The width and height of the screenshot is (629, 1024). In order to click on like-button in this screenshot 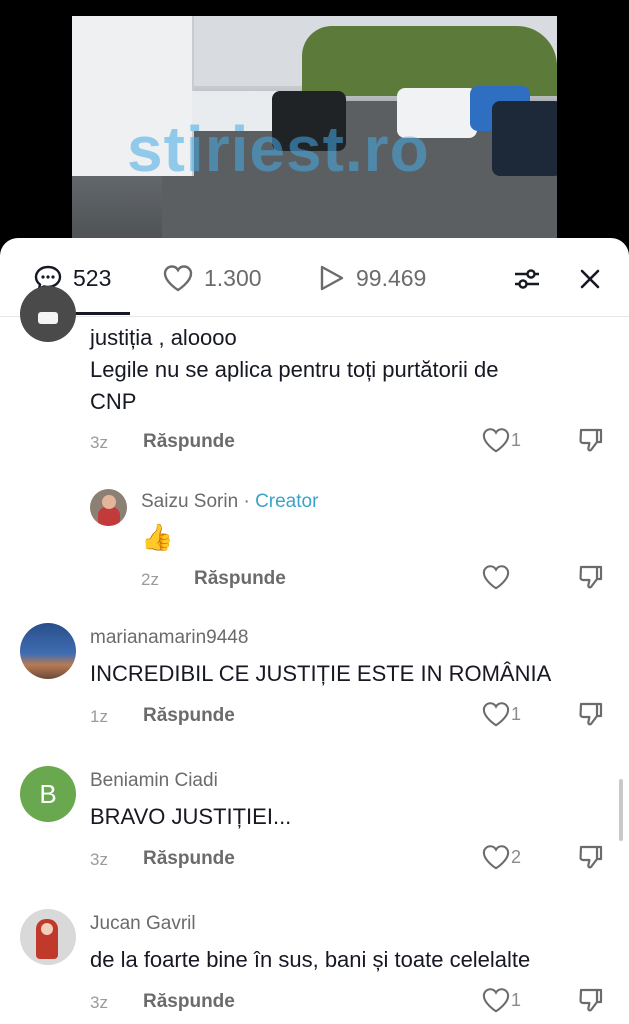, I will do `click(496, 577)`.